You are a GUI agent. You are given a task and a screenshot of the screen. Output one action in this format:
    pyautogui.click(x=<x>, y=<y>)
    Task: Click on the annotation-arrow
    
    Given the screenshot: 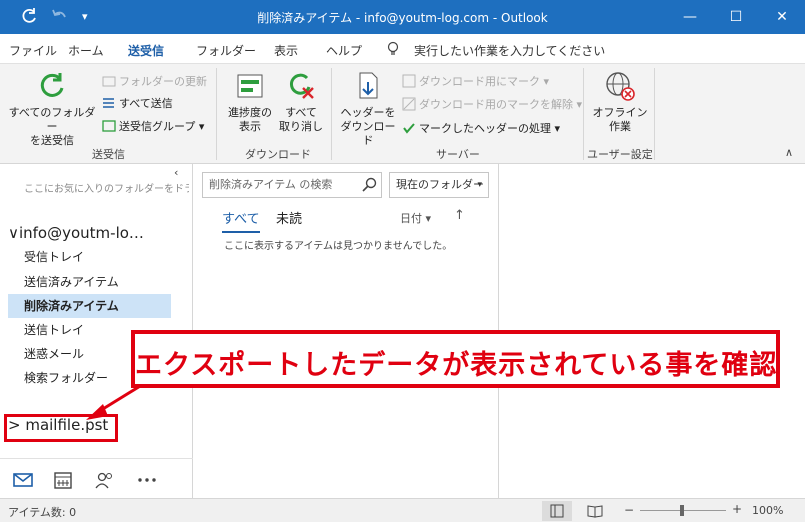 What is the action you would take?
    pyautogui.click(x=118, y=399)
    